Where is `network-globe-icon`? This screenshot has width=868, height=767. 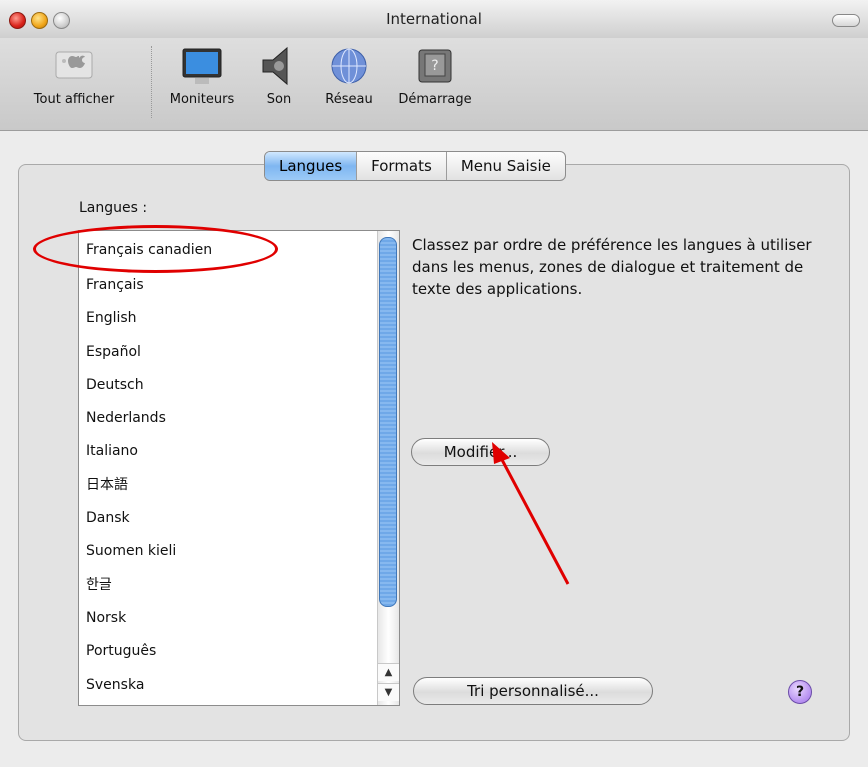 network-globe-icon is located at coordinates (349, 66).